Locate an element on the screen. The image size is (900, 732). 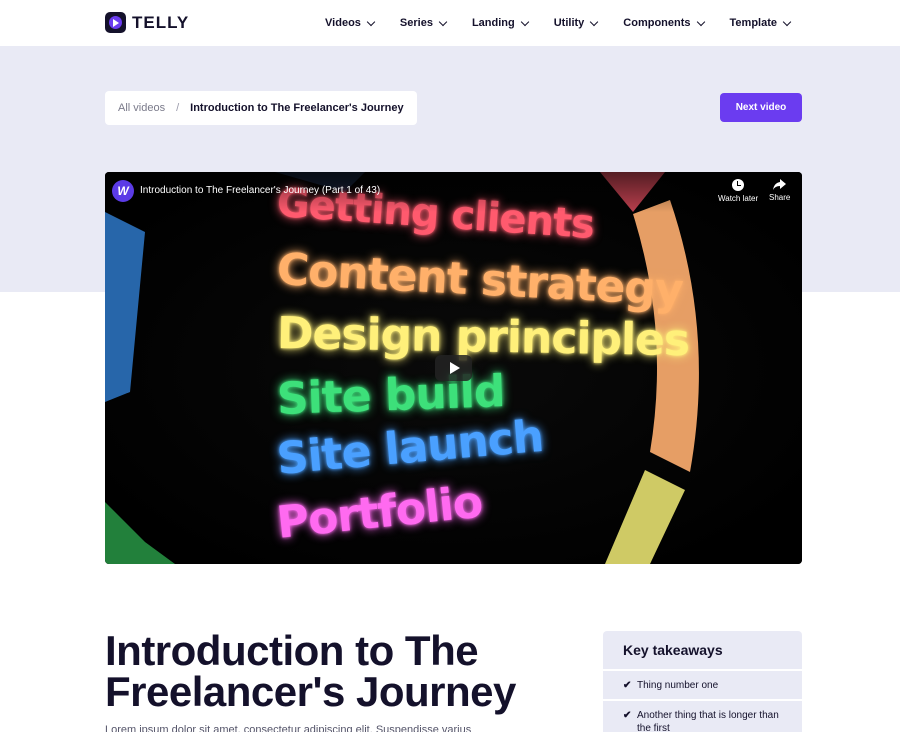
page-title: Introduction to The Freelancer's Journey is located at coordinates (310, 671).